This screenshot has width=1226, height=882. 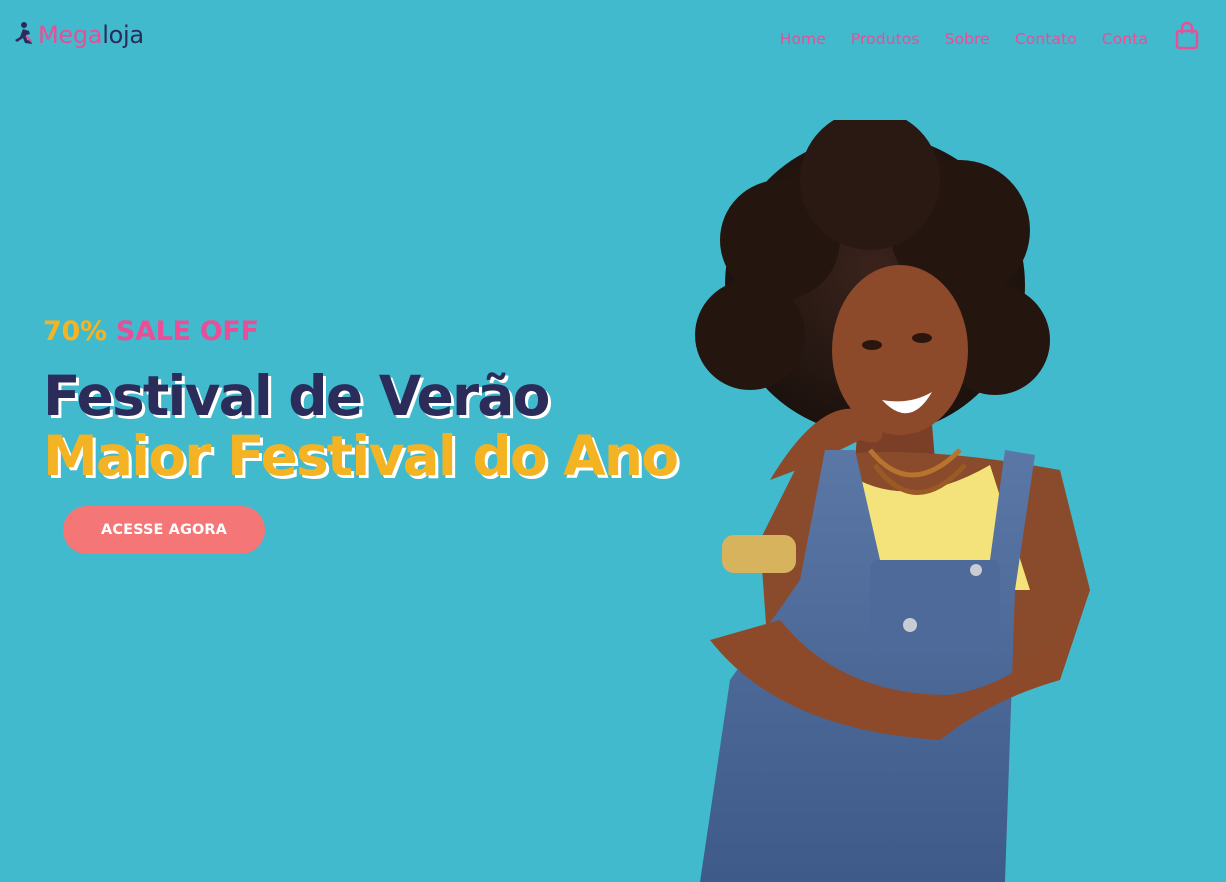 I want to click on nav-link-contato: Contato, so click(x=1046, y=39).